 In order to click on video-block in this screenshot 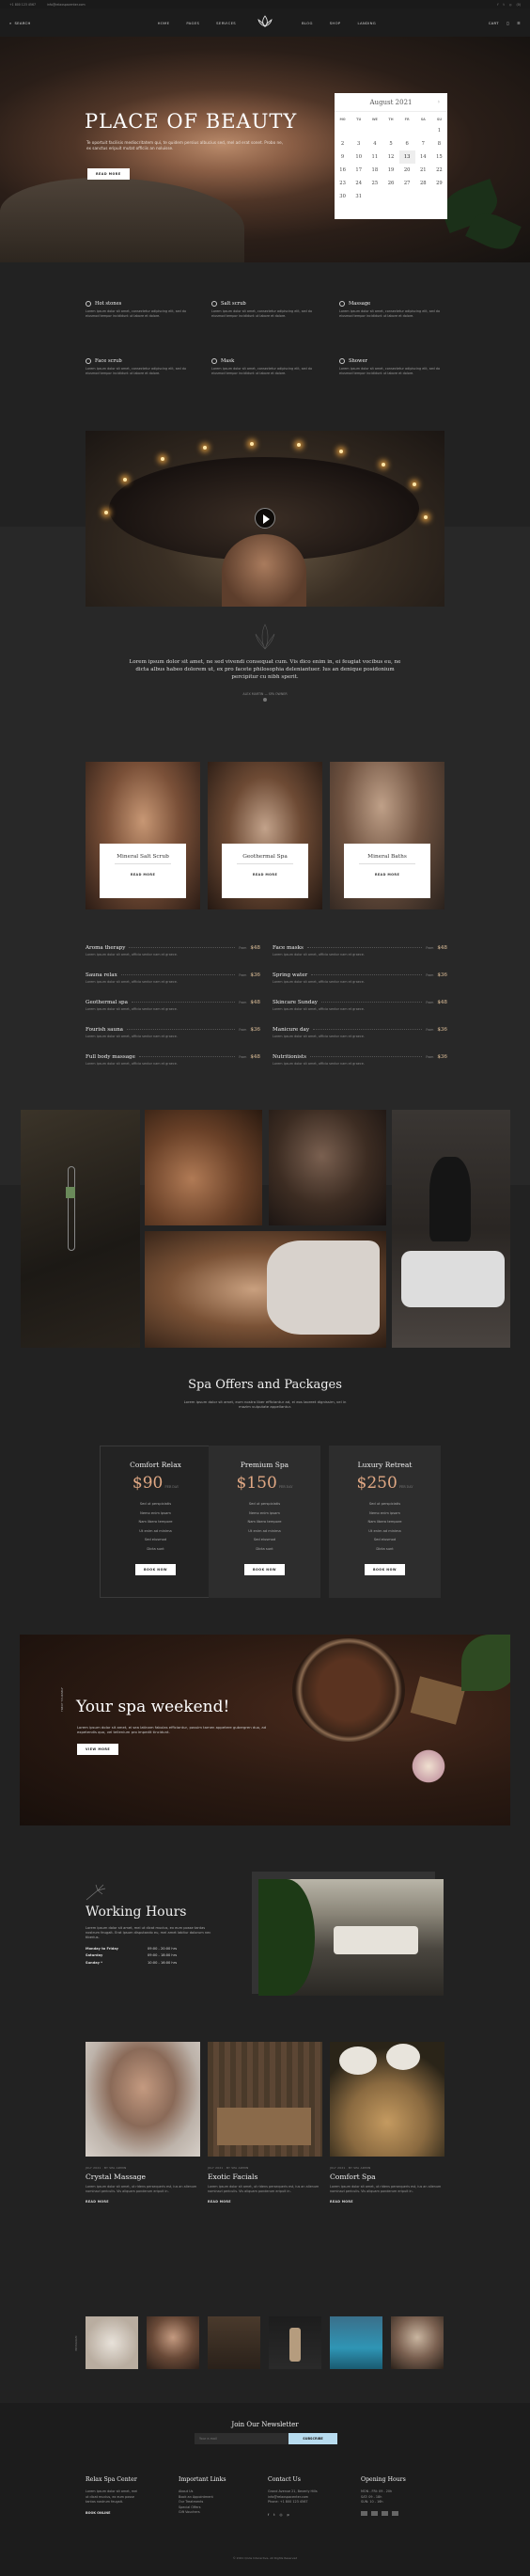, I will do `click(265, 519)`.